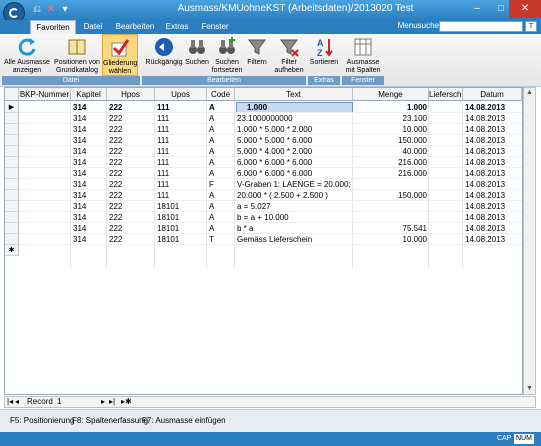 The height and width of the screenshot is (446, 541). Describe the element at coordinates (53, 27) in the screenshot. I see `tab-favoriten: Favoriten` at that location.